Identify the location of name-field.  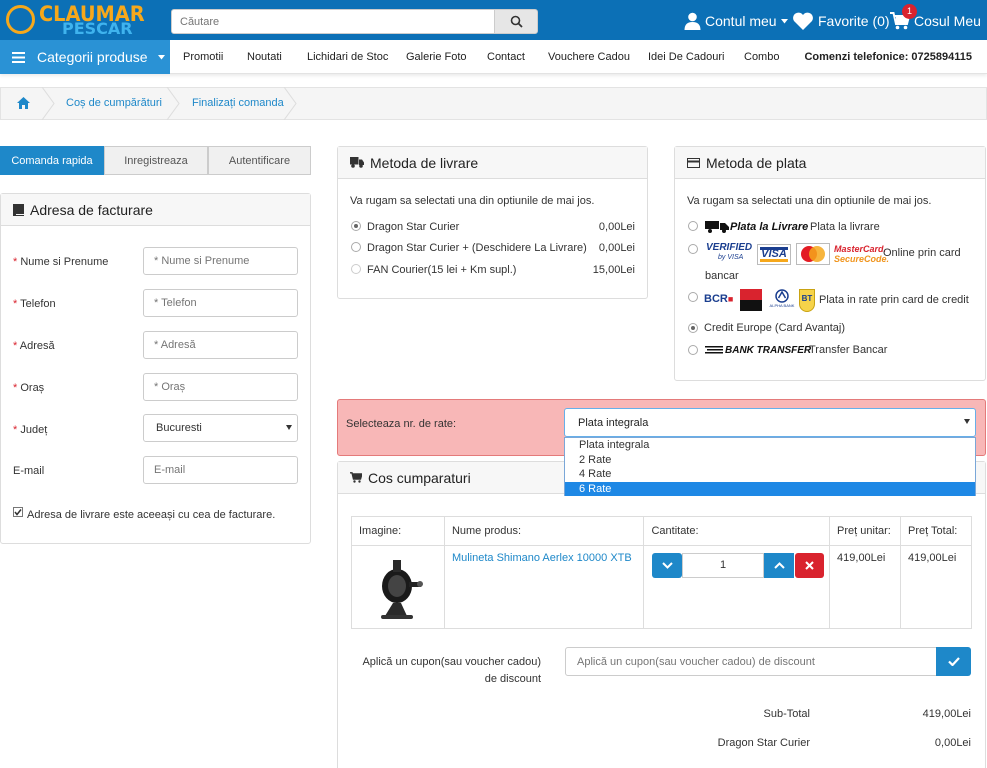
(220, 261).